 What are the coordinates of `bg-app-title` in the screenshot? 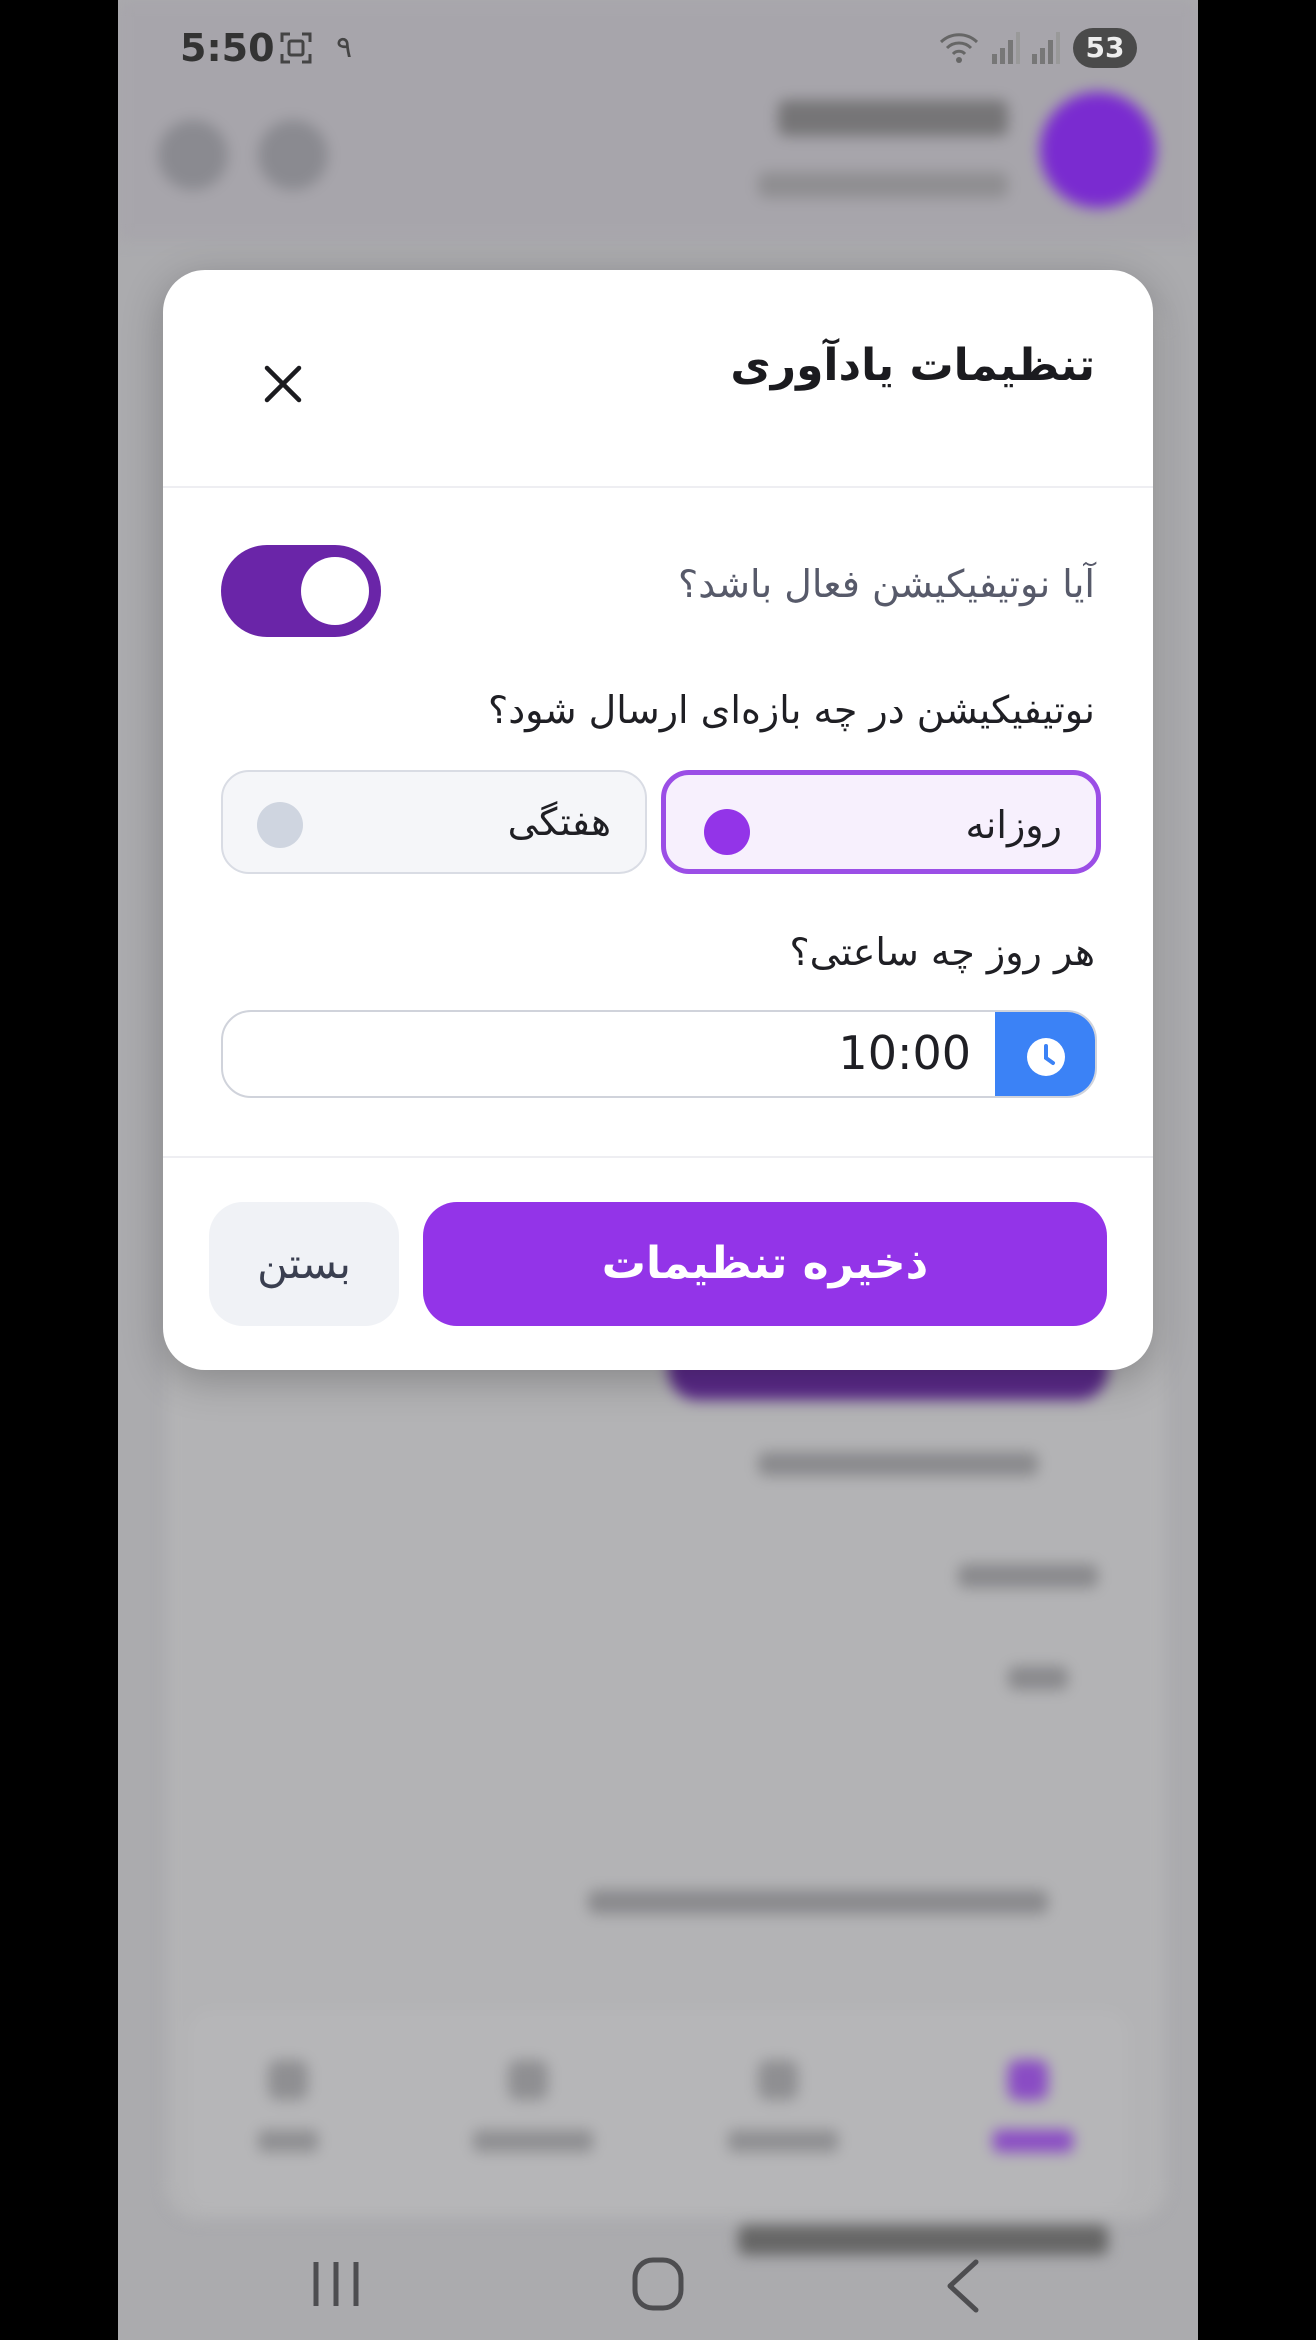 It's located at (893, 118).